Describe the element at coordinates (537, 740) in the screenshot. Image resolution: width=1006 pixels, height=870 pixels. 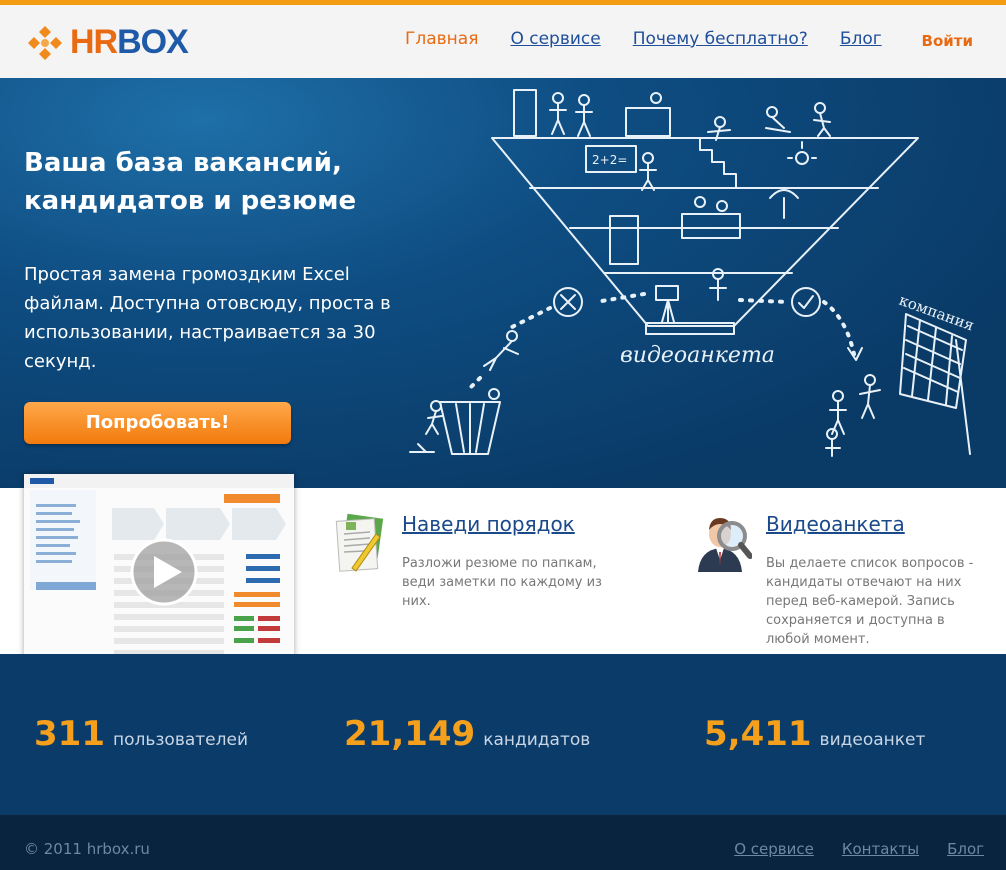
I see `stat-candidates-label: кандидатов` at that location.